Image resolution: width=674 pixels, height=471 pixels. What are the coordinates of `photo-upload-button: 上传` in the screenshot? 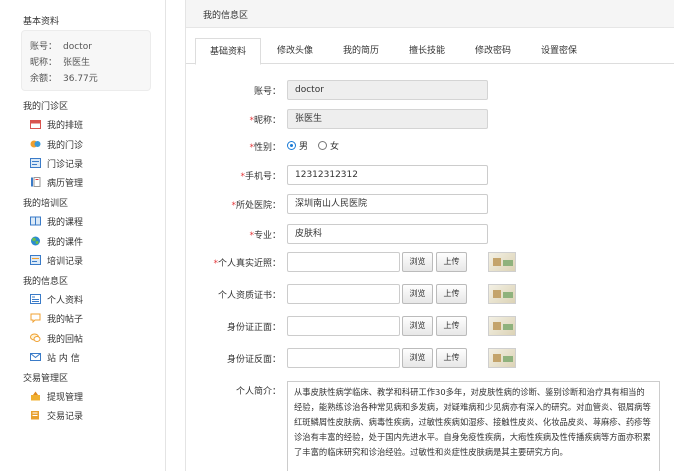 It's located at (451, 262).